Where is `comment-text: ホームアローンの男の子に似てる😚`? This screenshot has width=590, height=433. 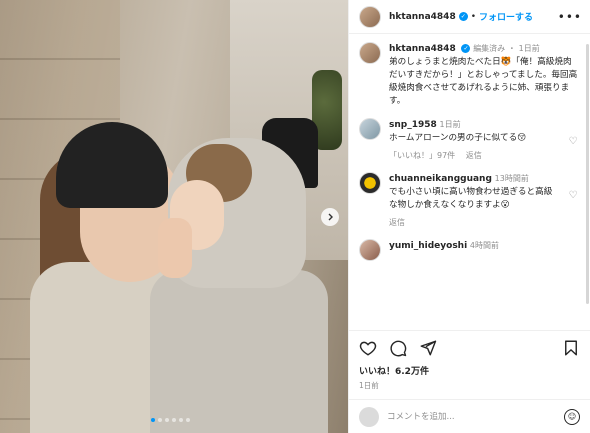 comment-text: ホームアローンの男の子に似てる😚 is located at coordinates (458, 138).